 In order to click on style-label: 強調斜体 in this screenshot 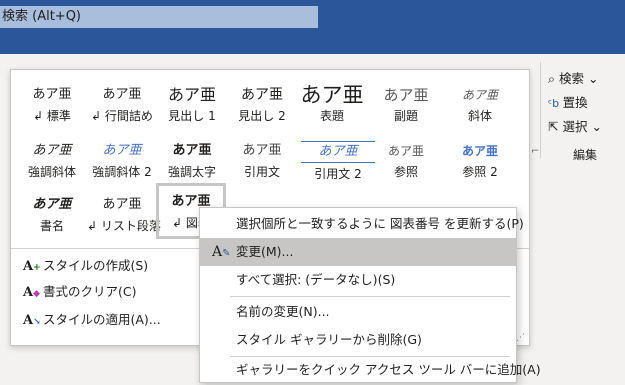, I will do `click(51, 172)`.